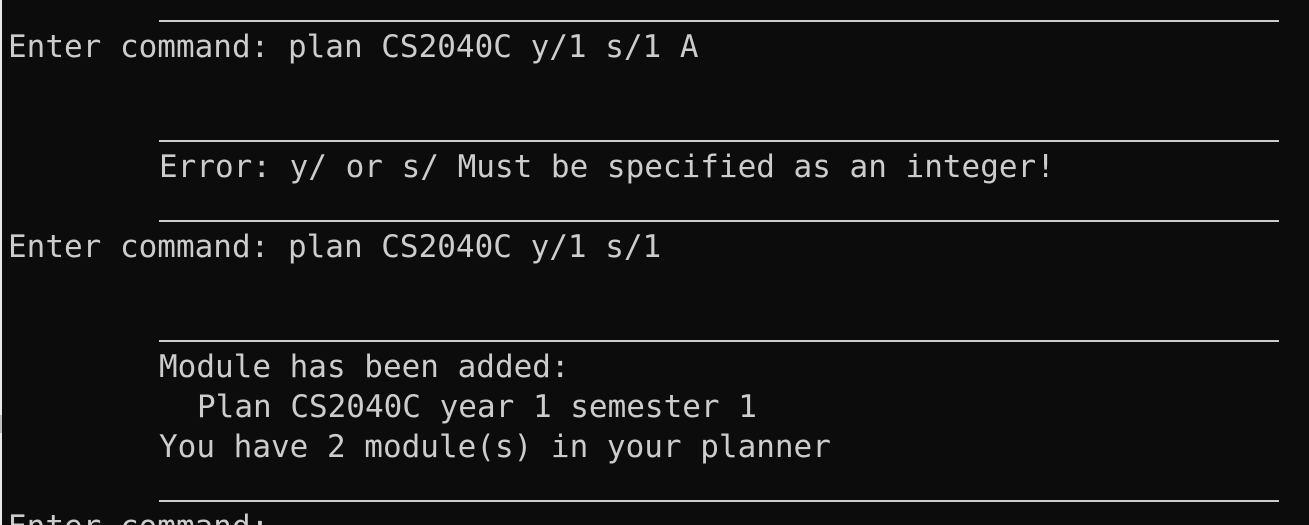 The width and height of the screenshot is (1309, 525). What do you see at coordinates (353, 47) in the screenshot?
I see `command-prompt-line: Enter command: plan CS2040C y/1 s/1 A` at bounding box center [353, 47].